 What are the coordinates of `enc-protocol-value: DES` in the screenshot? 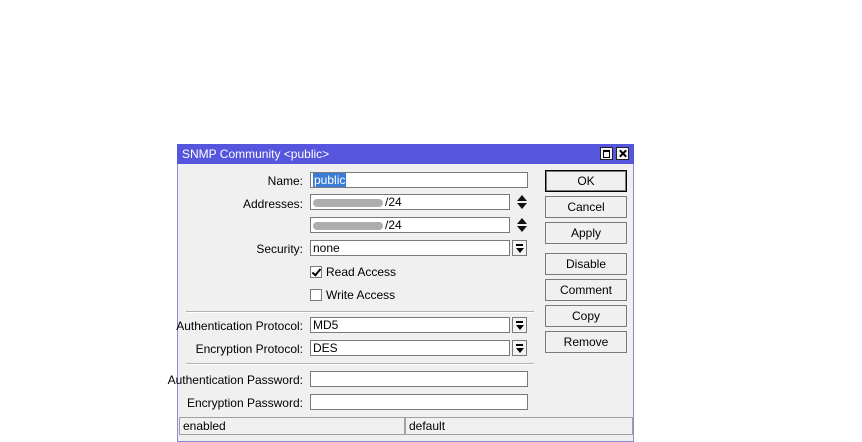 It's located at (325, 348).